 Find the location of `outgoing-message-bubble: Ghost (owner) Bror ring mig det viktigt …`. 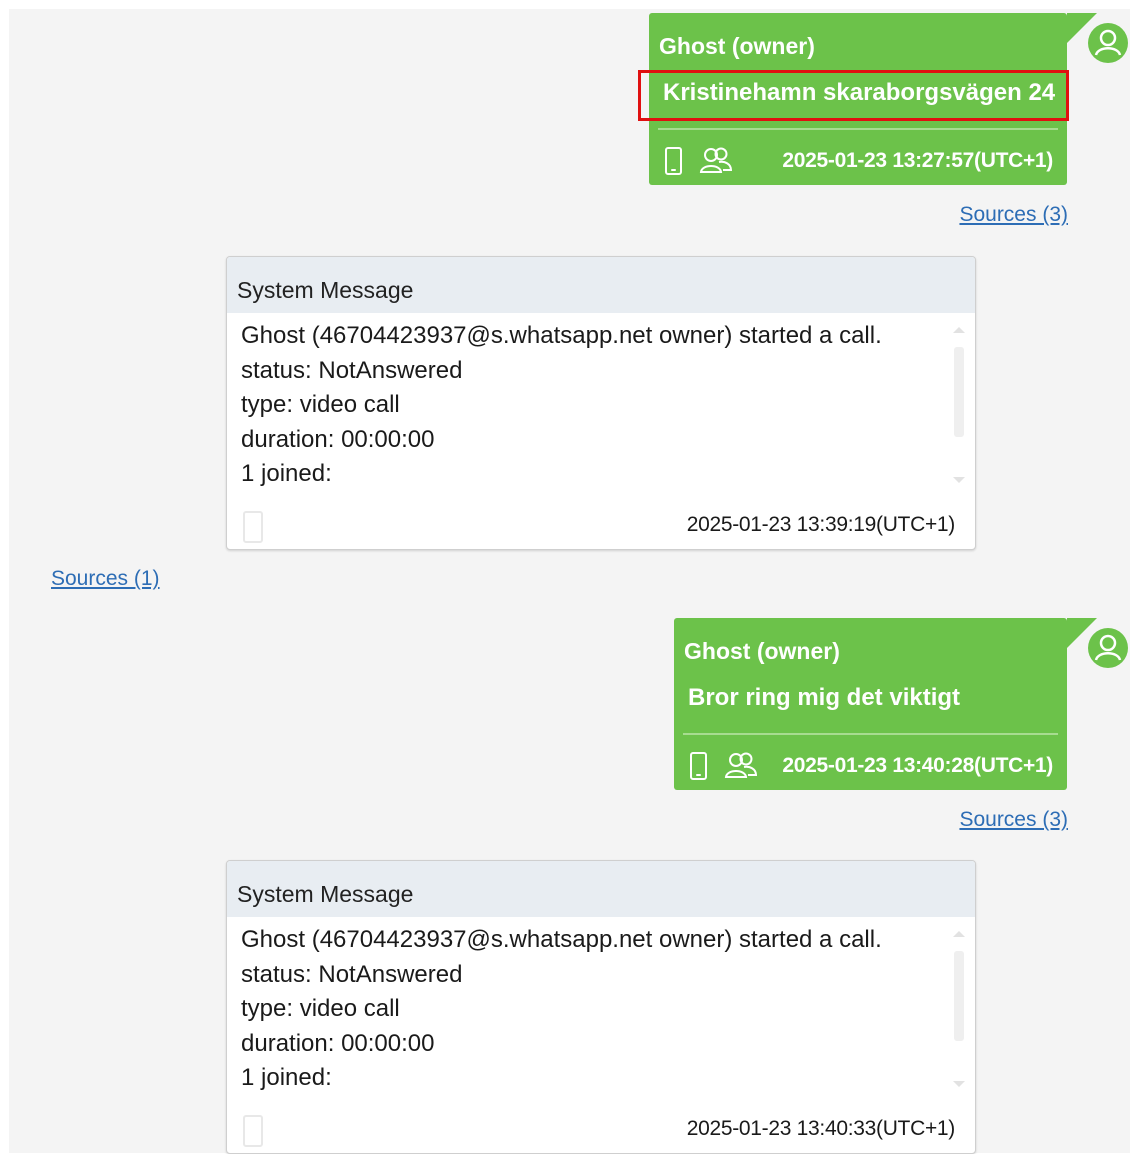

outgoing-message-bubble: Ghost (owner) Bror ring mig det viktigt … is located at coordinates (885, 704).